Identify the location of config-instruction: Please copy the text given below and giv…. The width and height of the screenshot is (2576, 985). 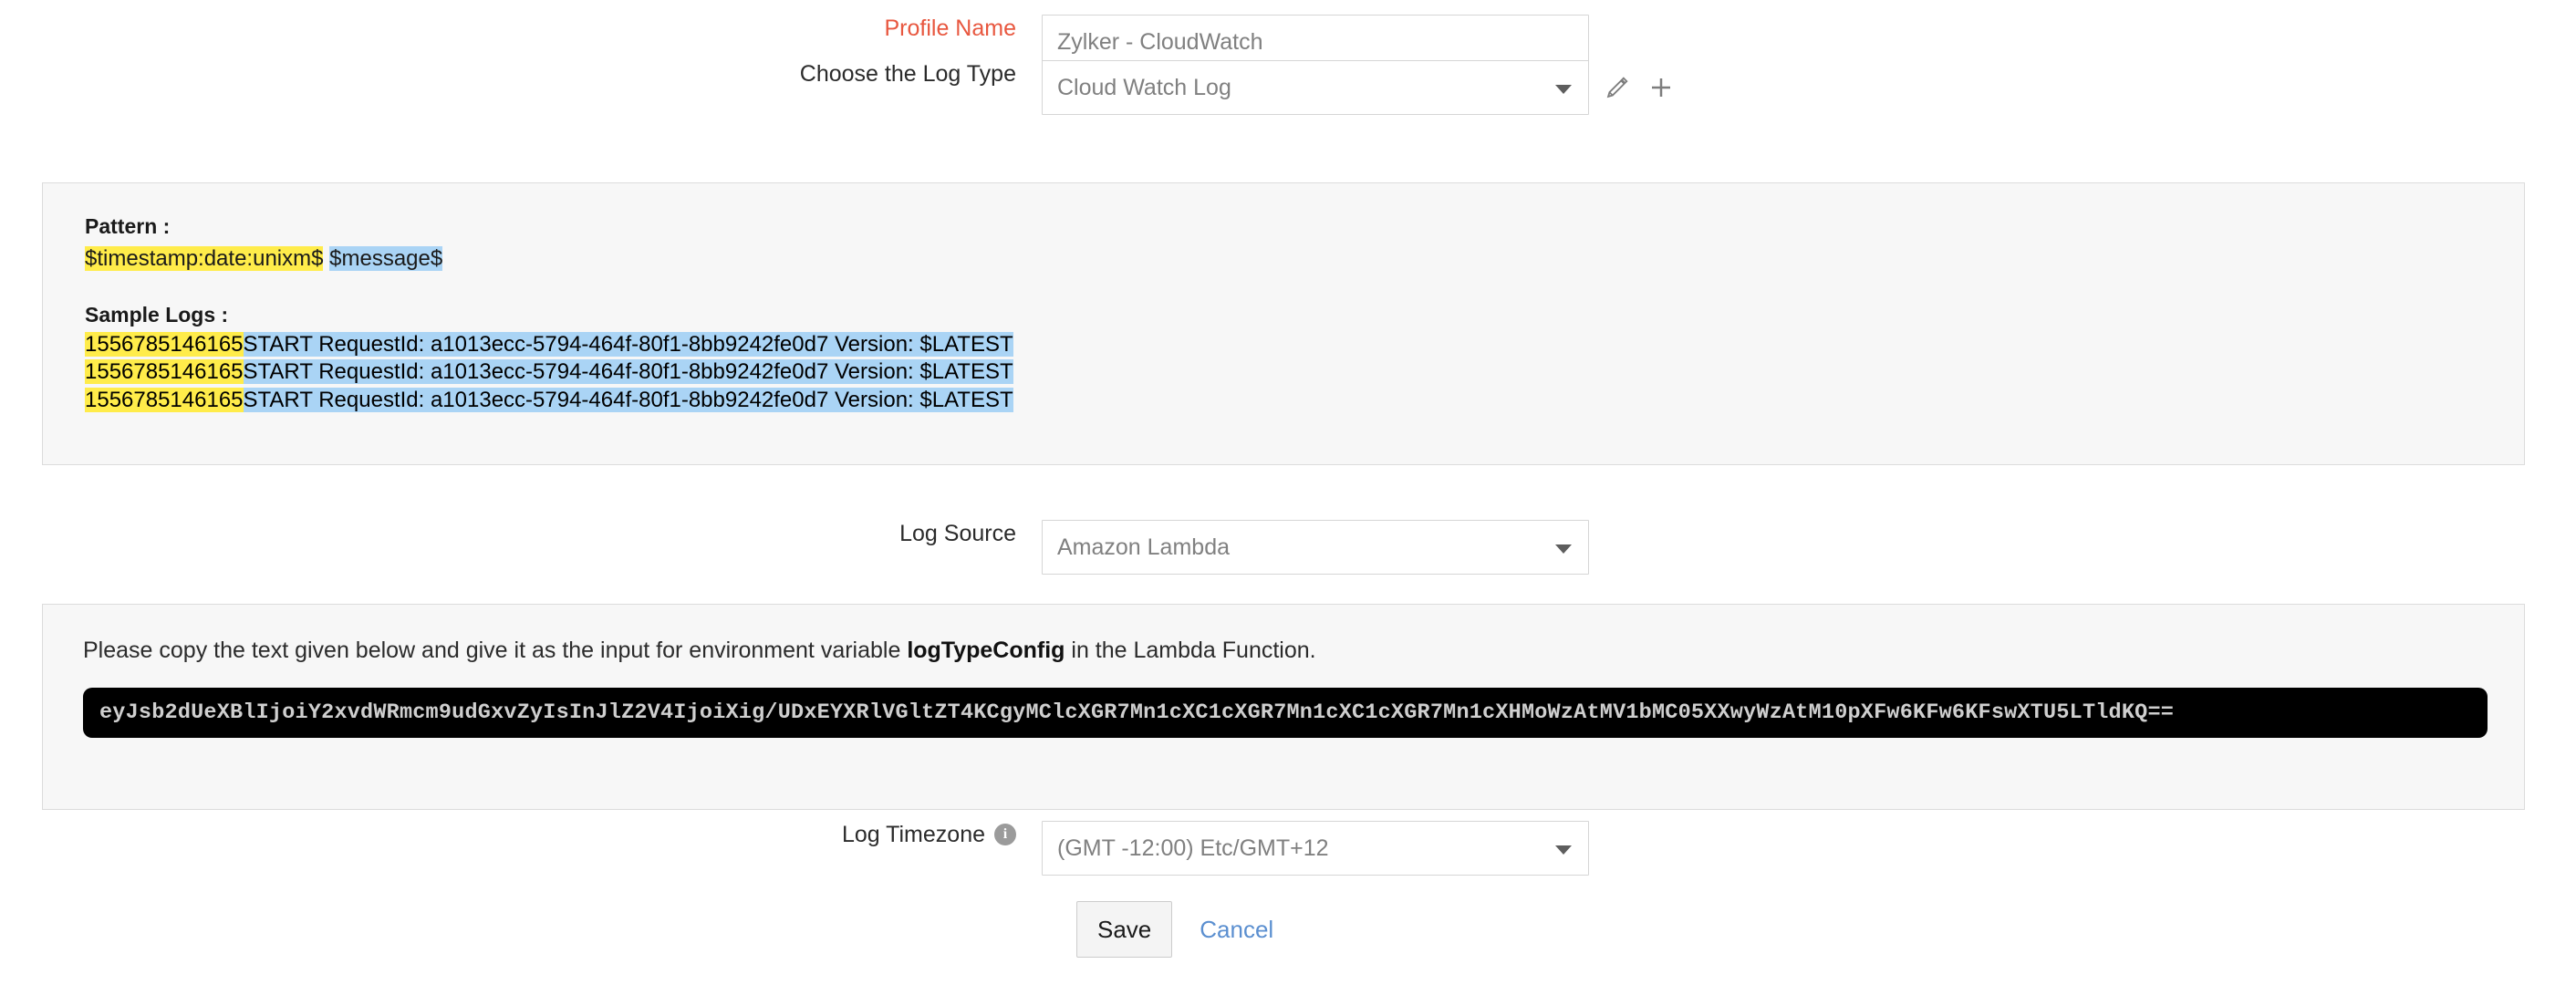
(1303, 651).